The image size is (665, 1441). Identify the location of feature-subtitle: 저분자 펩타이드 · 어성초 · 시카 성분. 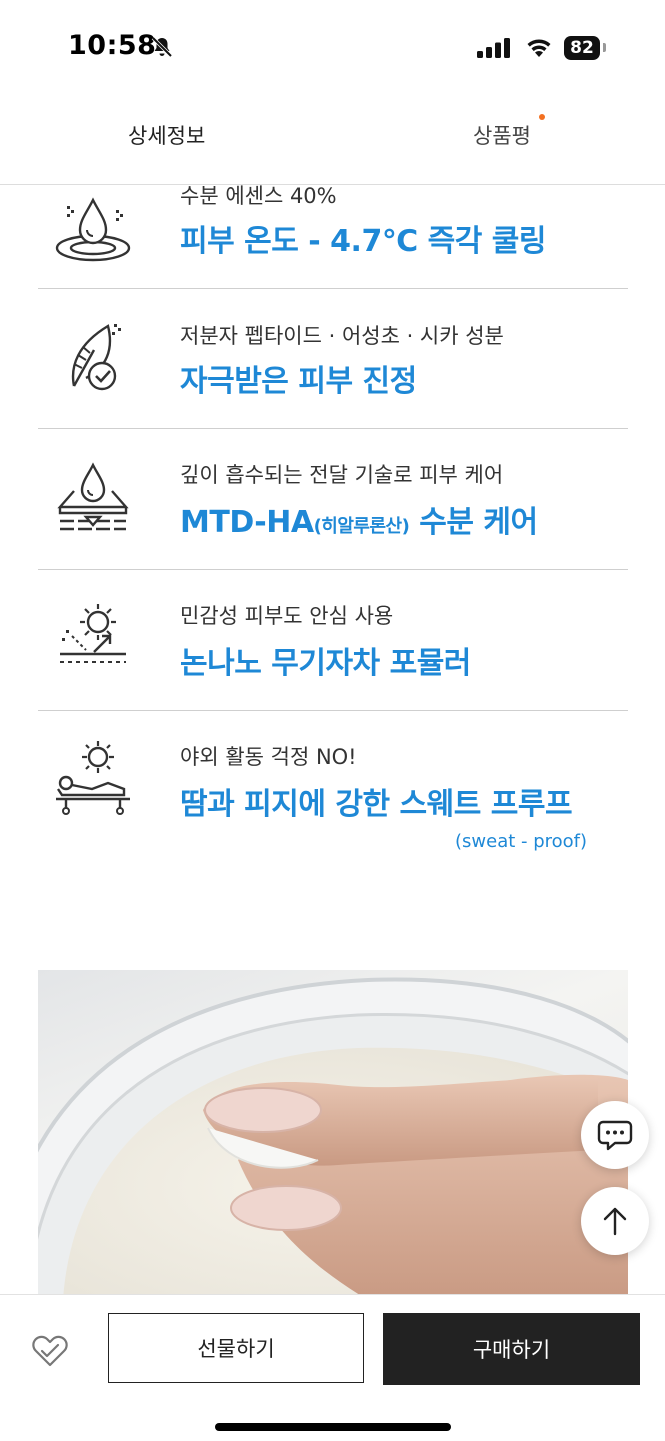
(342, 336).